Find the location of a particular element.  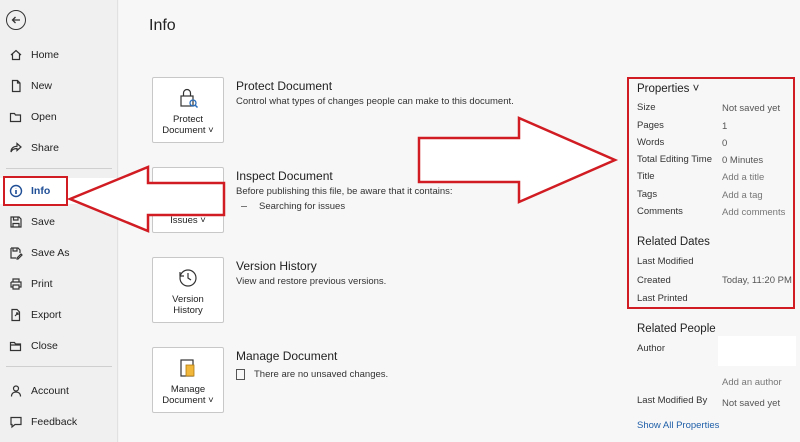

history-icon is located at coordinates (188, 278).